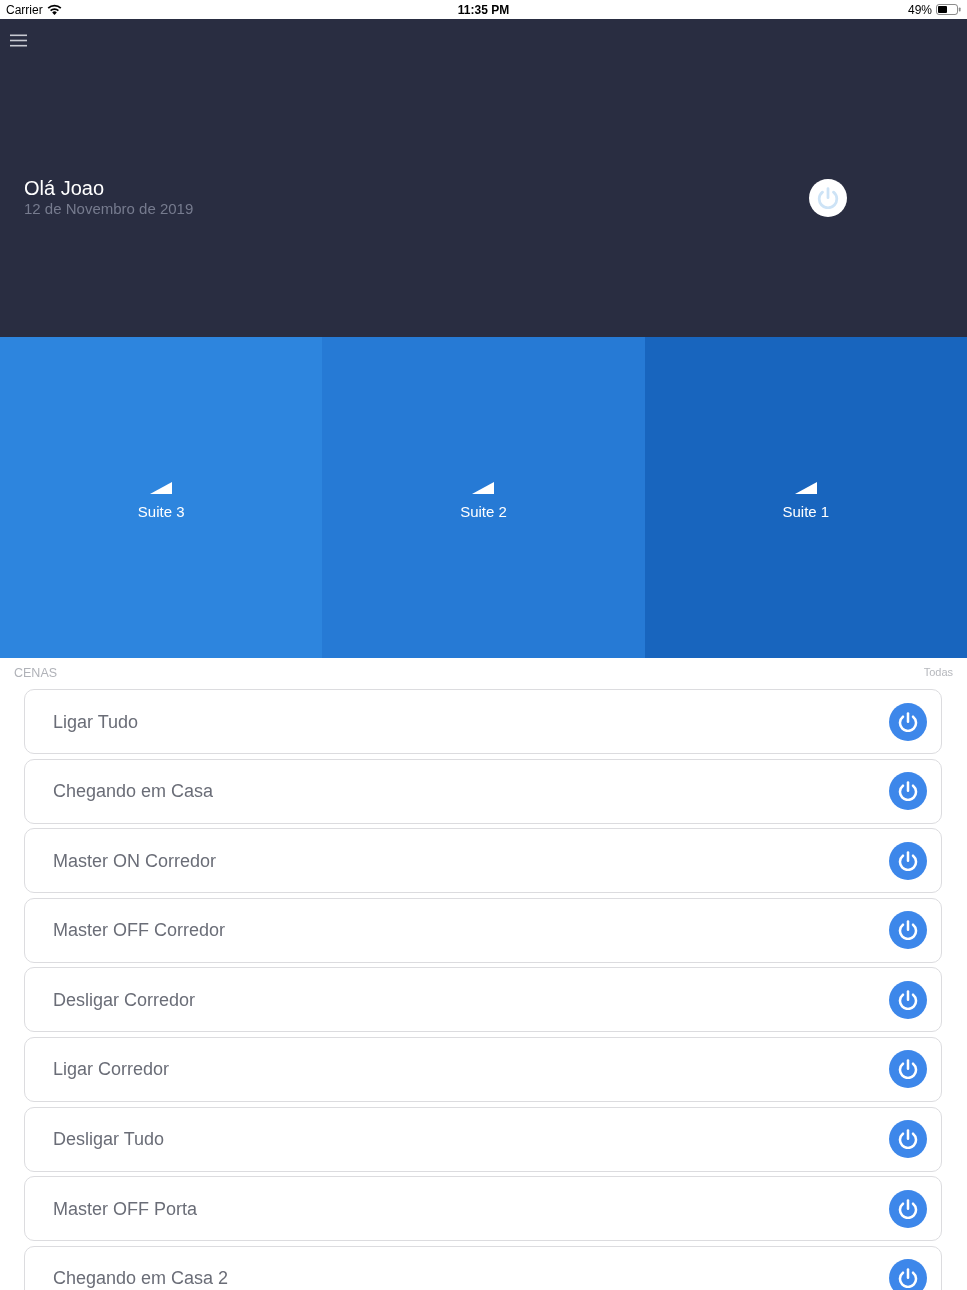 The image size is (967, 1290). I want to click on room-tile: Suite 3, so click(161, 497).